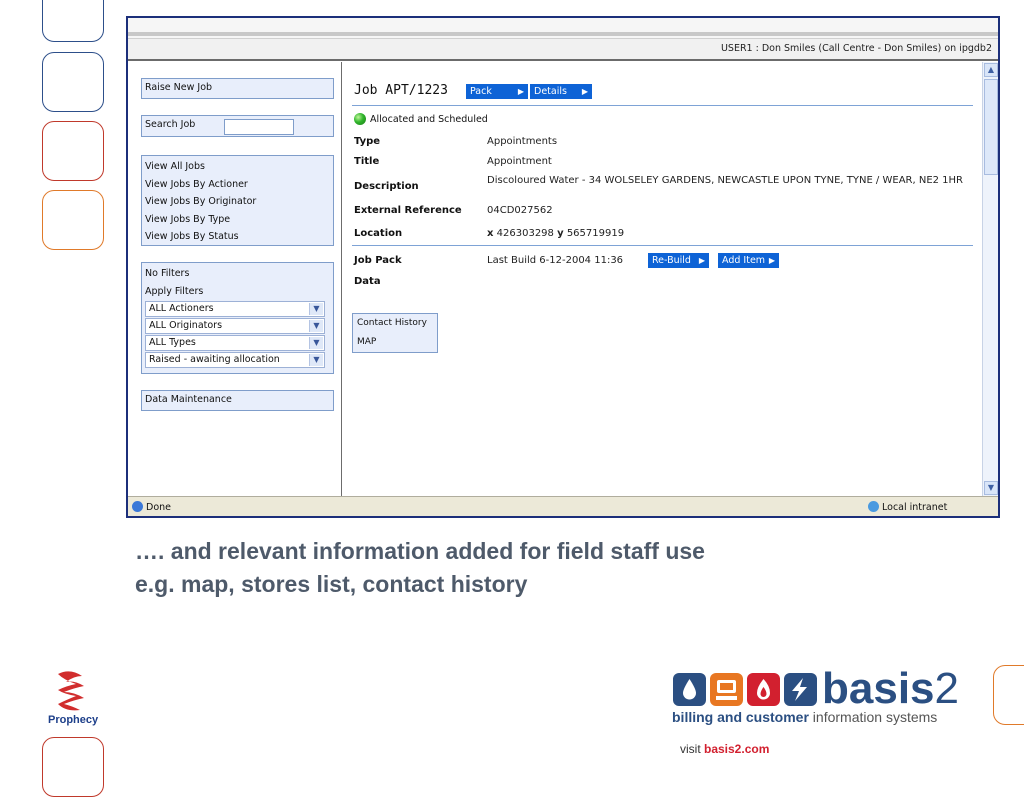 This screenshot has width=1024, height=797. Describe the element at coordinates (520, 210) in the screenshot. I see `external-reference-value: 04CD027562` at that location.